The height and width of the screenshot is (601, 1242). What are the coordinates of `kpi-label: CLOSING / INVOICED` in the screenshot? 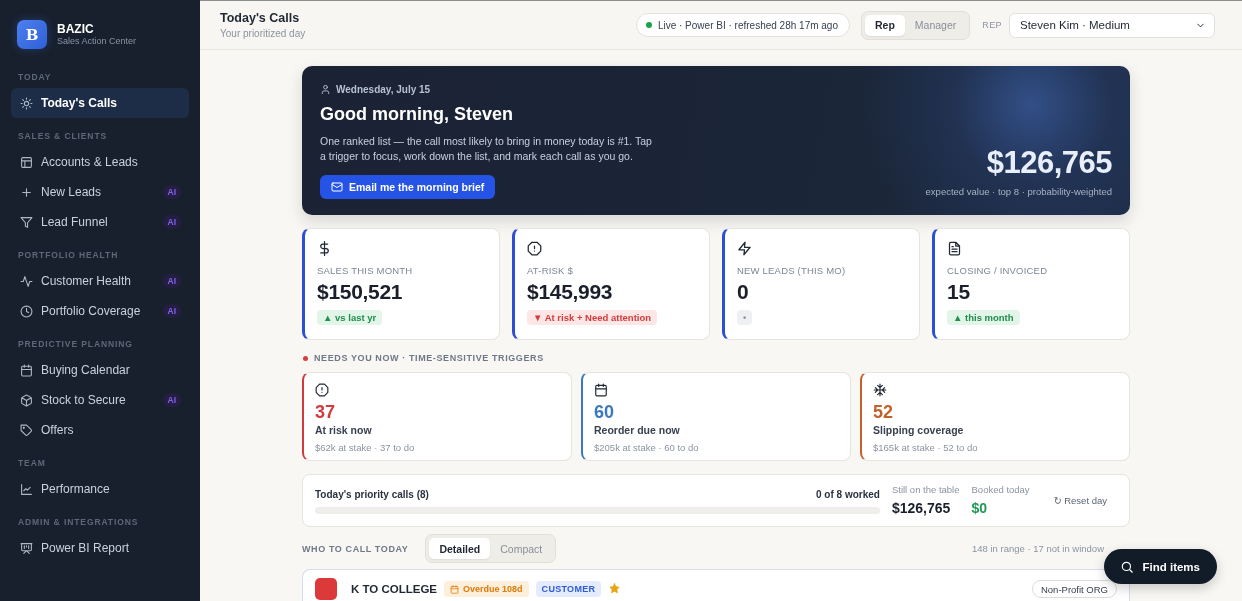 It's located at (997, 271).